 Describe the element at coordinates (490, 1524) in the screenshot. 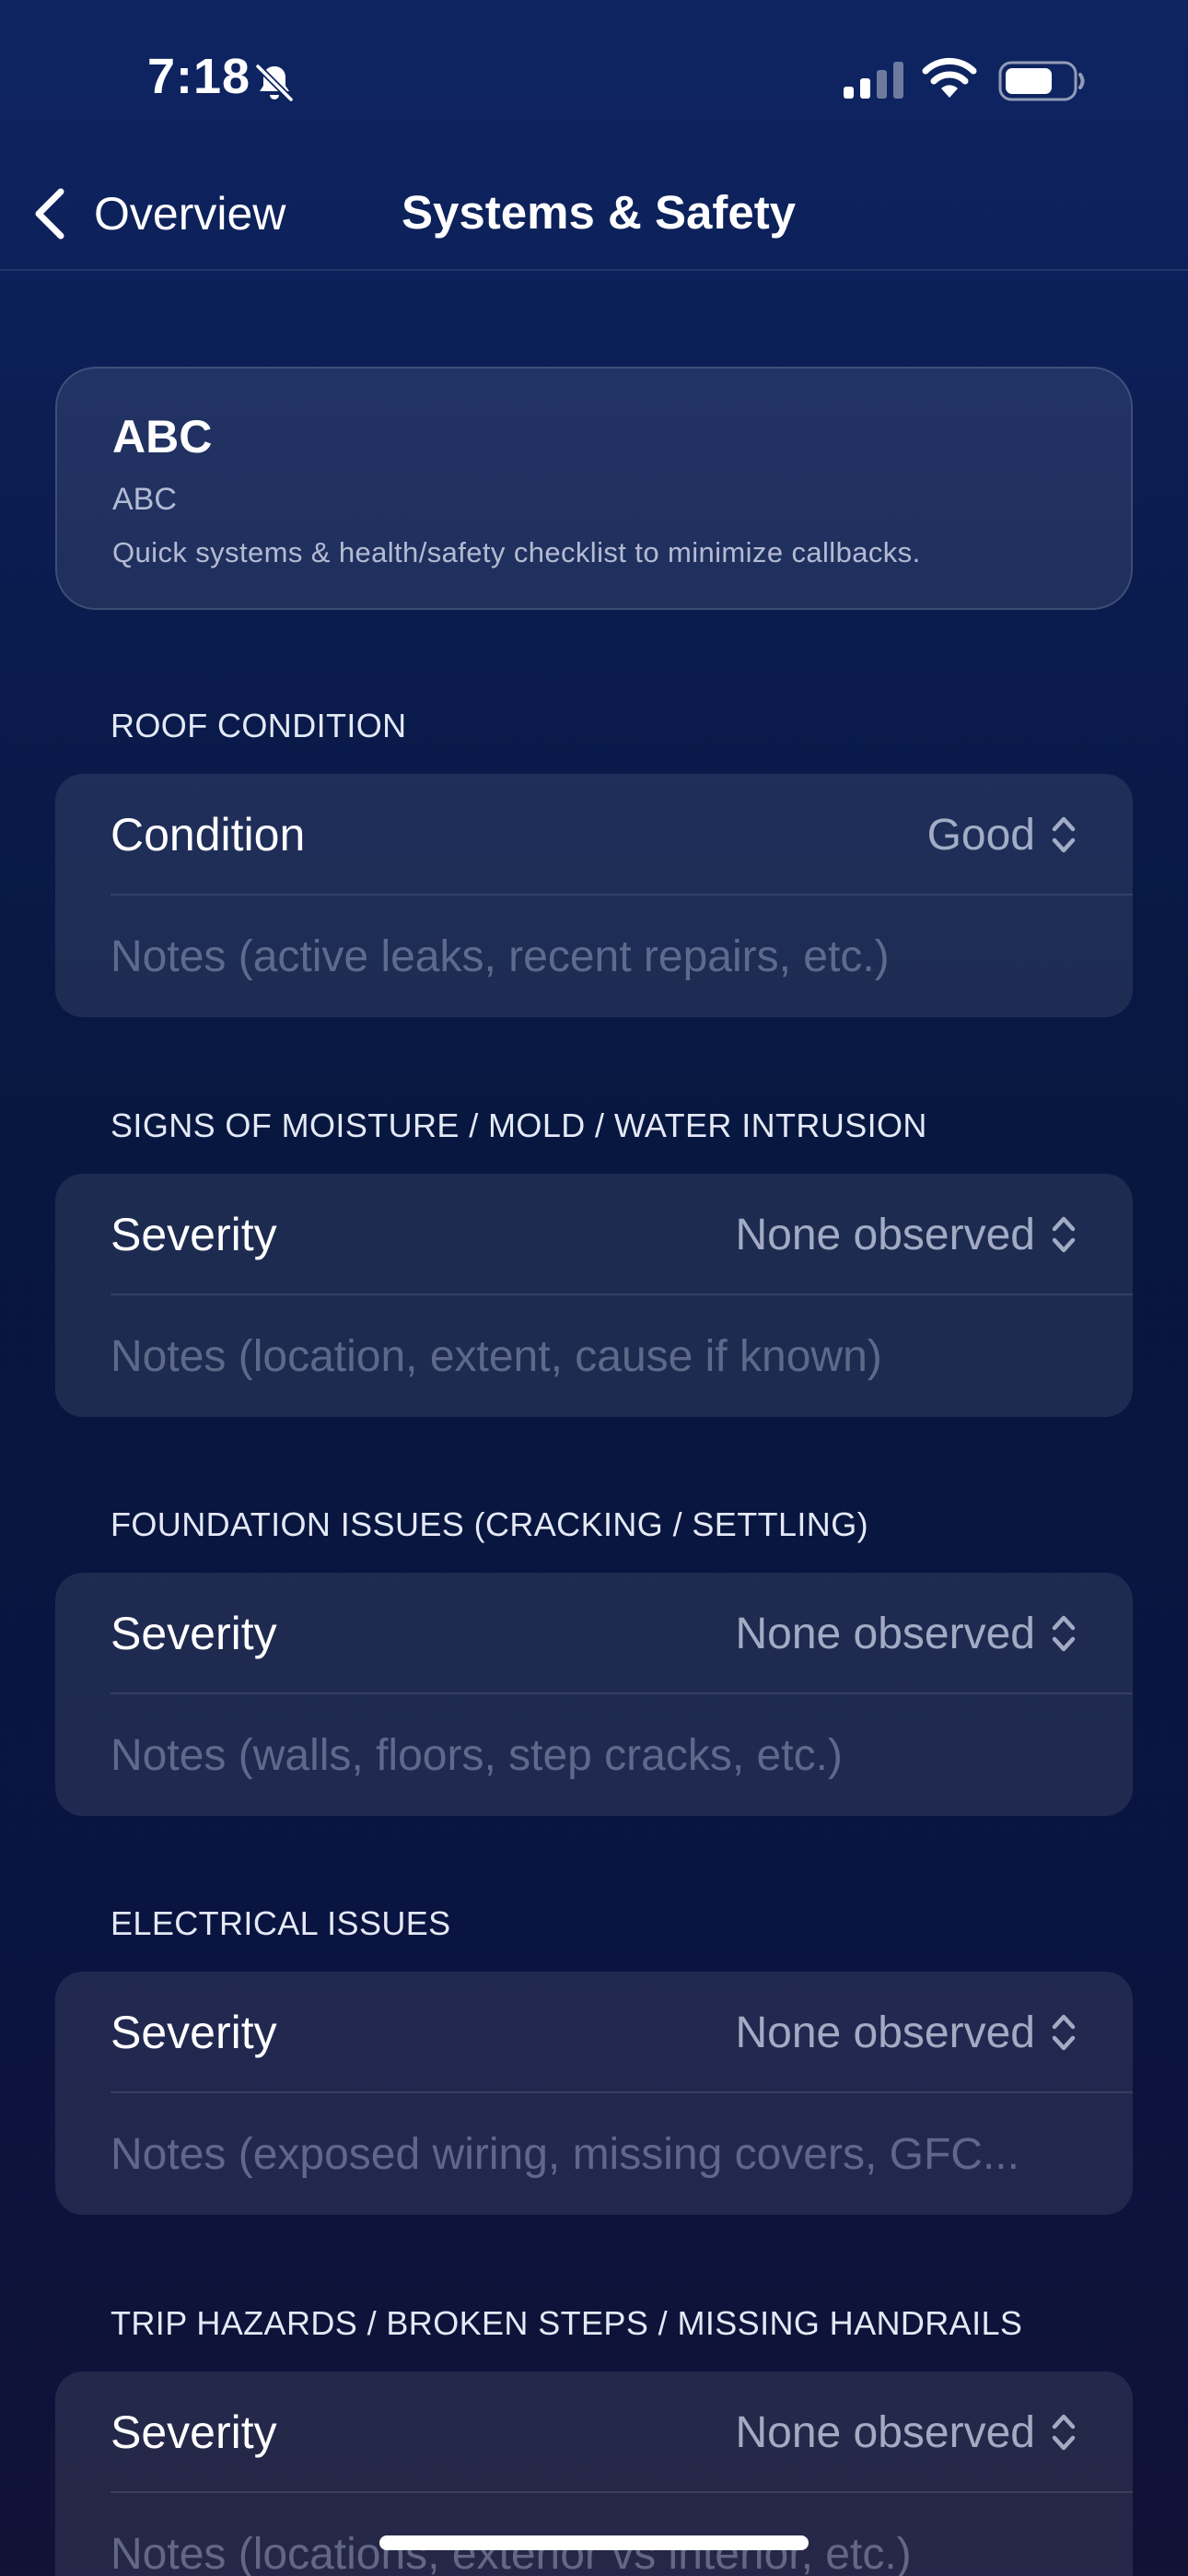

I see `section-header: FOUNDATION ISSUES (CRACKING / SETTLING)` at that location.